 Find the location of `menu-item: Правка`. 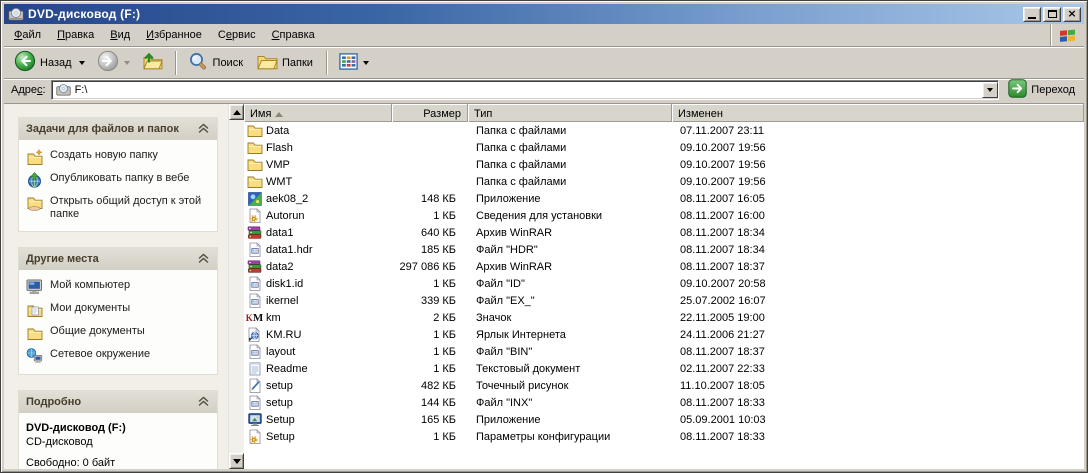

menu-item: Правка is located at coordinates (75, 35).